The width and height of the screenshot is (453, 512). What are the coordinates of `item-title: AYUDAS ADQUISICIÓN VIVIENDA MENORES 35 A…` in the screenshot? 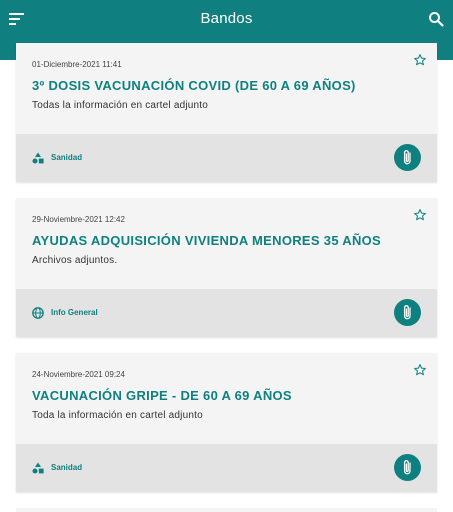 It's located at (206, 240).